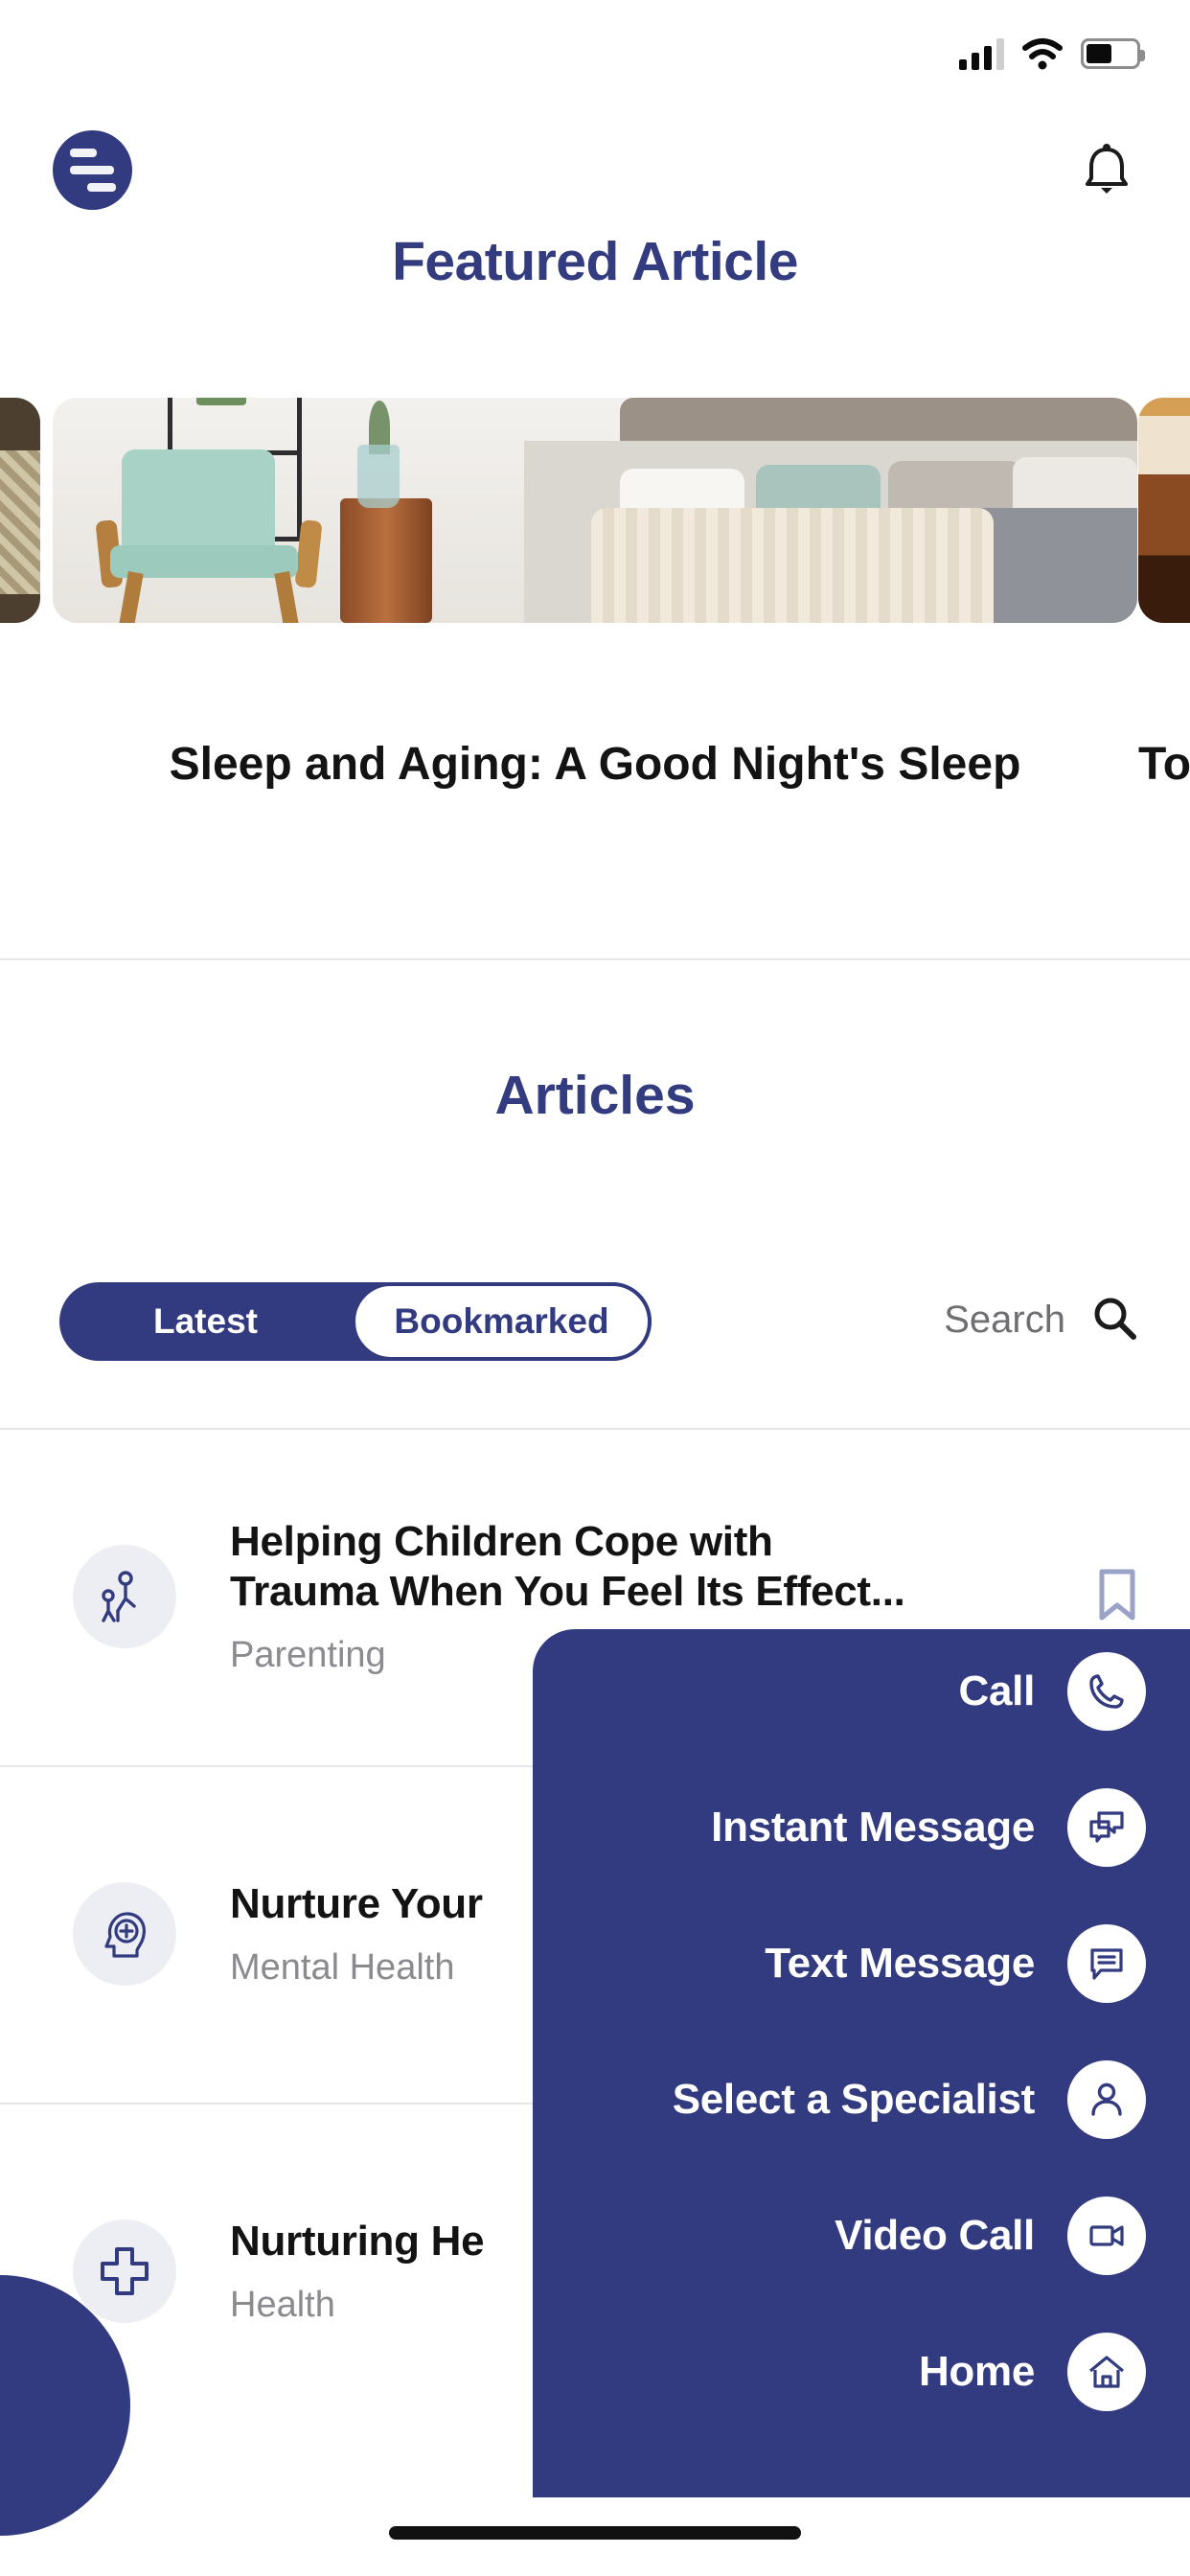 This screenshot has width=1190, height=2576. What do you see at coordinates (595, 1095) in the screenshot?
I see `articles-heading: Articles` at bounding box center [595, 1095].